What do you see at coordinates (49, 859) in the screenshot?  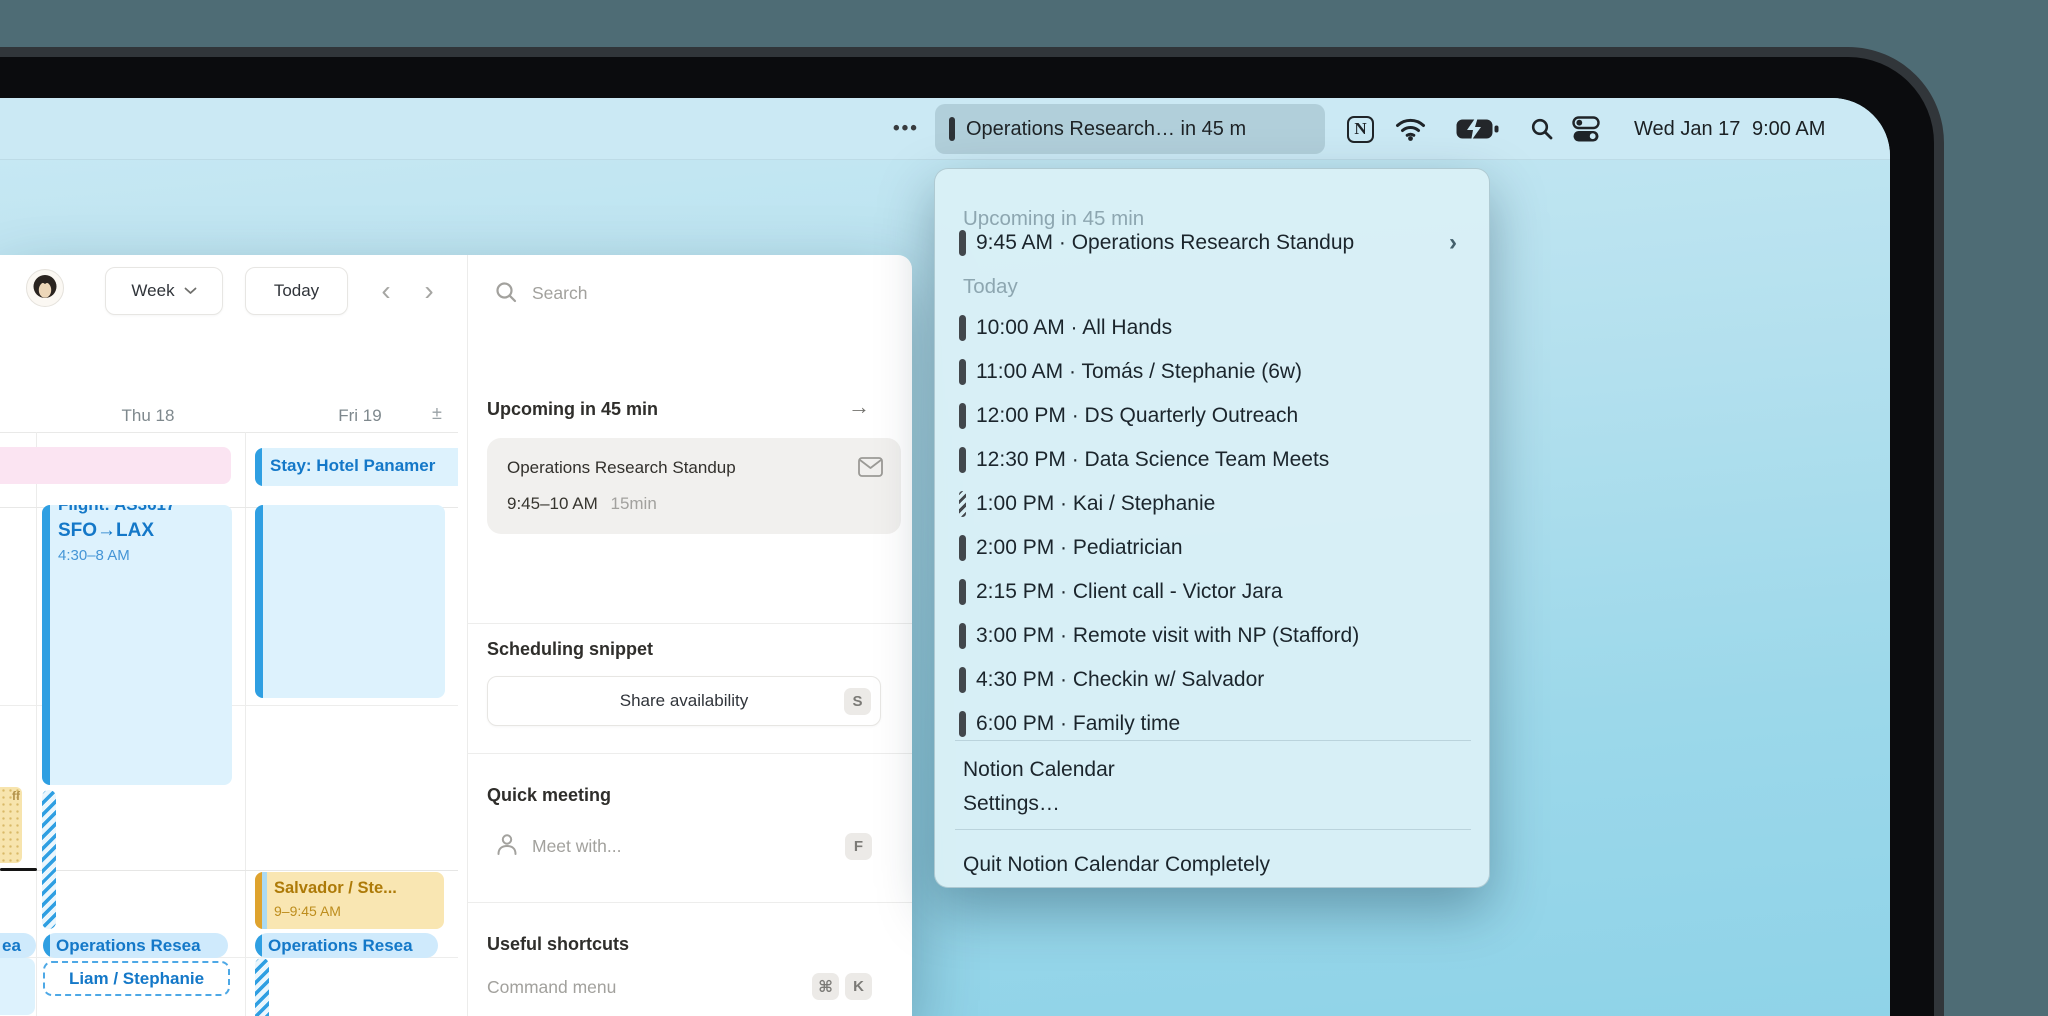 I see `event-strip-thu` at bounding box center [49, 859].